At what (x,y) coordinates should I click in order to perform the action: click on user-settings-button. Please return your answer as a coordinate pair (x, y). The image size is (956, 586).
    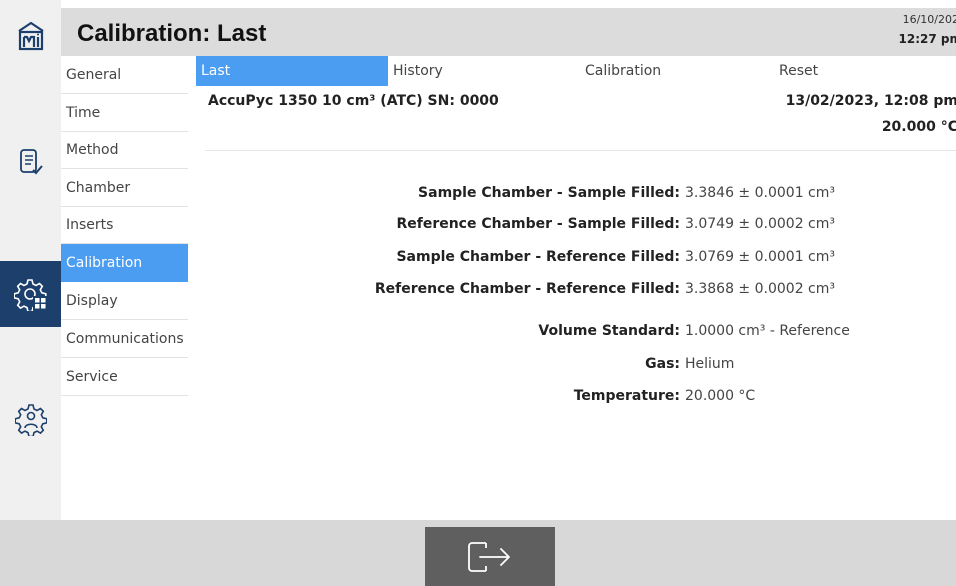
    Looking at the image, I should click on (30, 419).